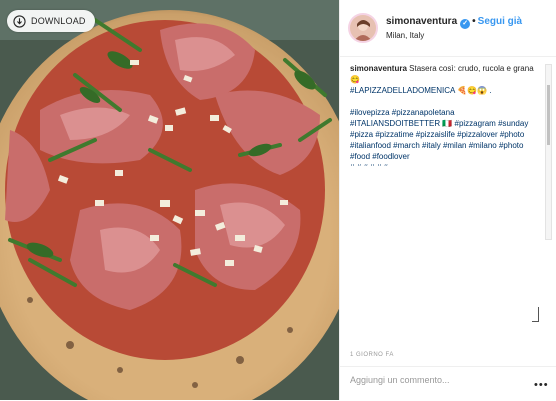 This screenshot has width=556, height=401. I want to click on caption-hashtag-line: #LAPIZZADELLADOMENICA 🍕😋😱 ., so click(443, 90).